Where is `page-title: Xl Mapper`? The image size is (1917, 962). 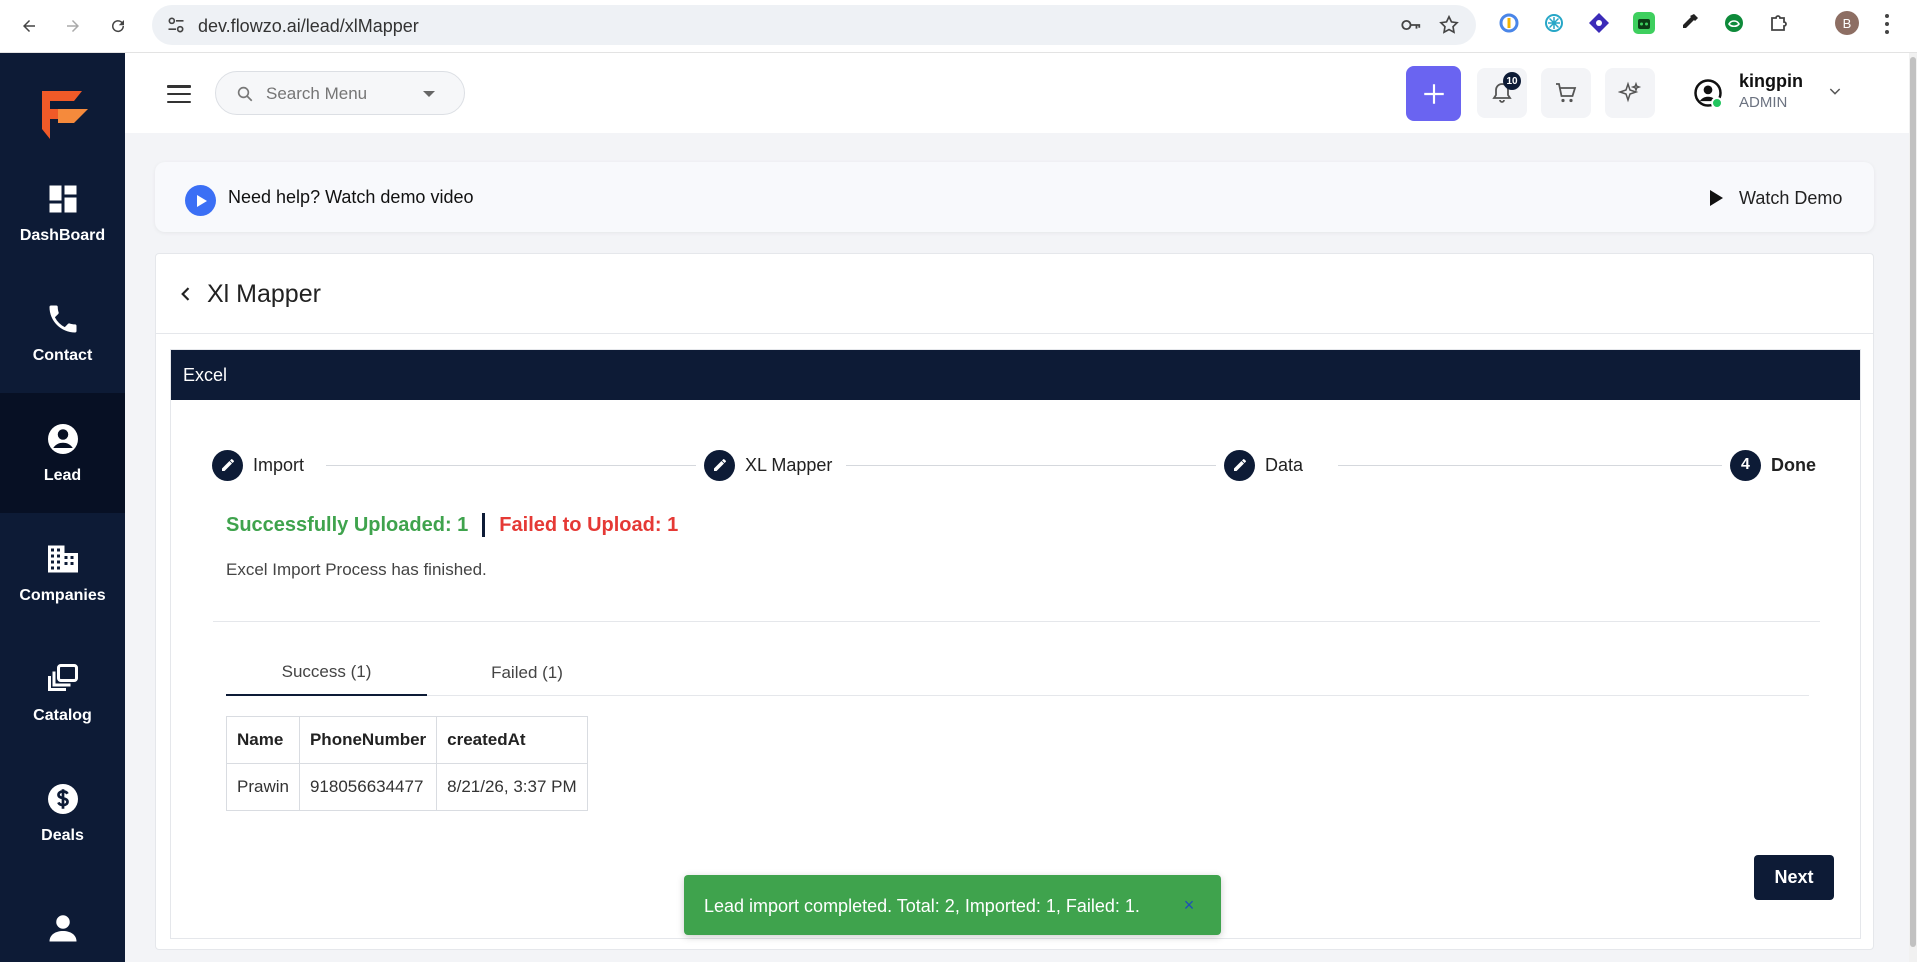 page-title: Xl Mapper is located at coordinates (264, 294).